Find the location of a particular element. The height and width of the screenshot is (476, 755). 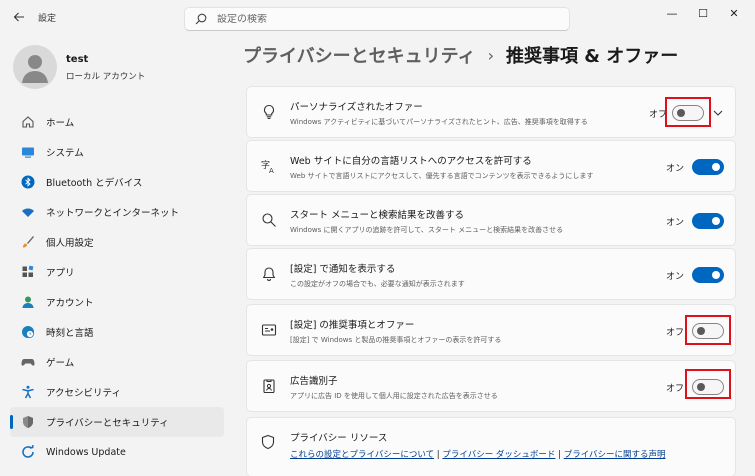

app-title: 設定 is located at coordinates (47, 19).